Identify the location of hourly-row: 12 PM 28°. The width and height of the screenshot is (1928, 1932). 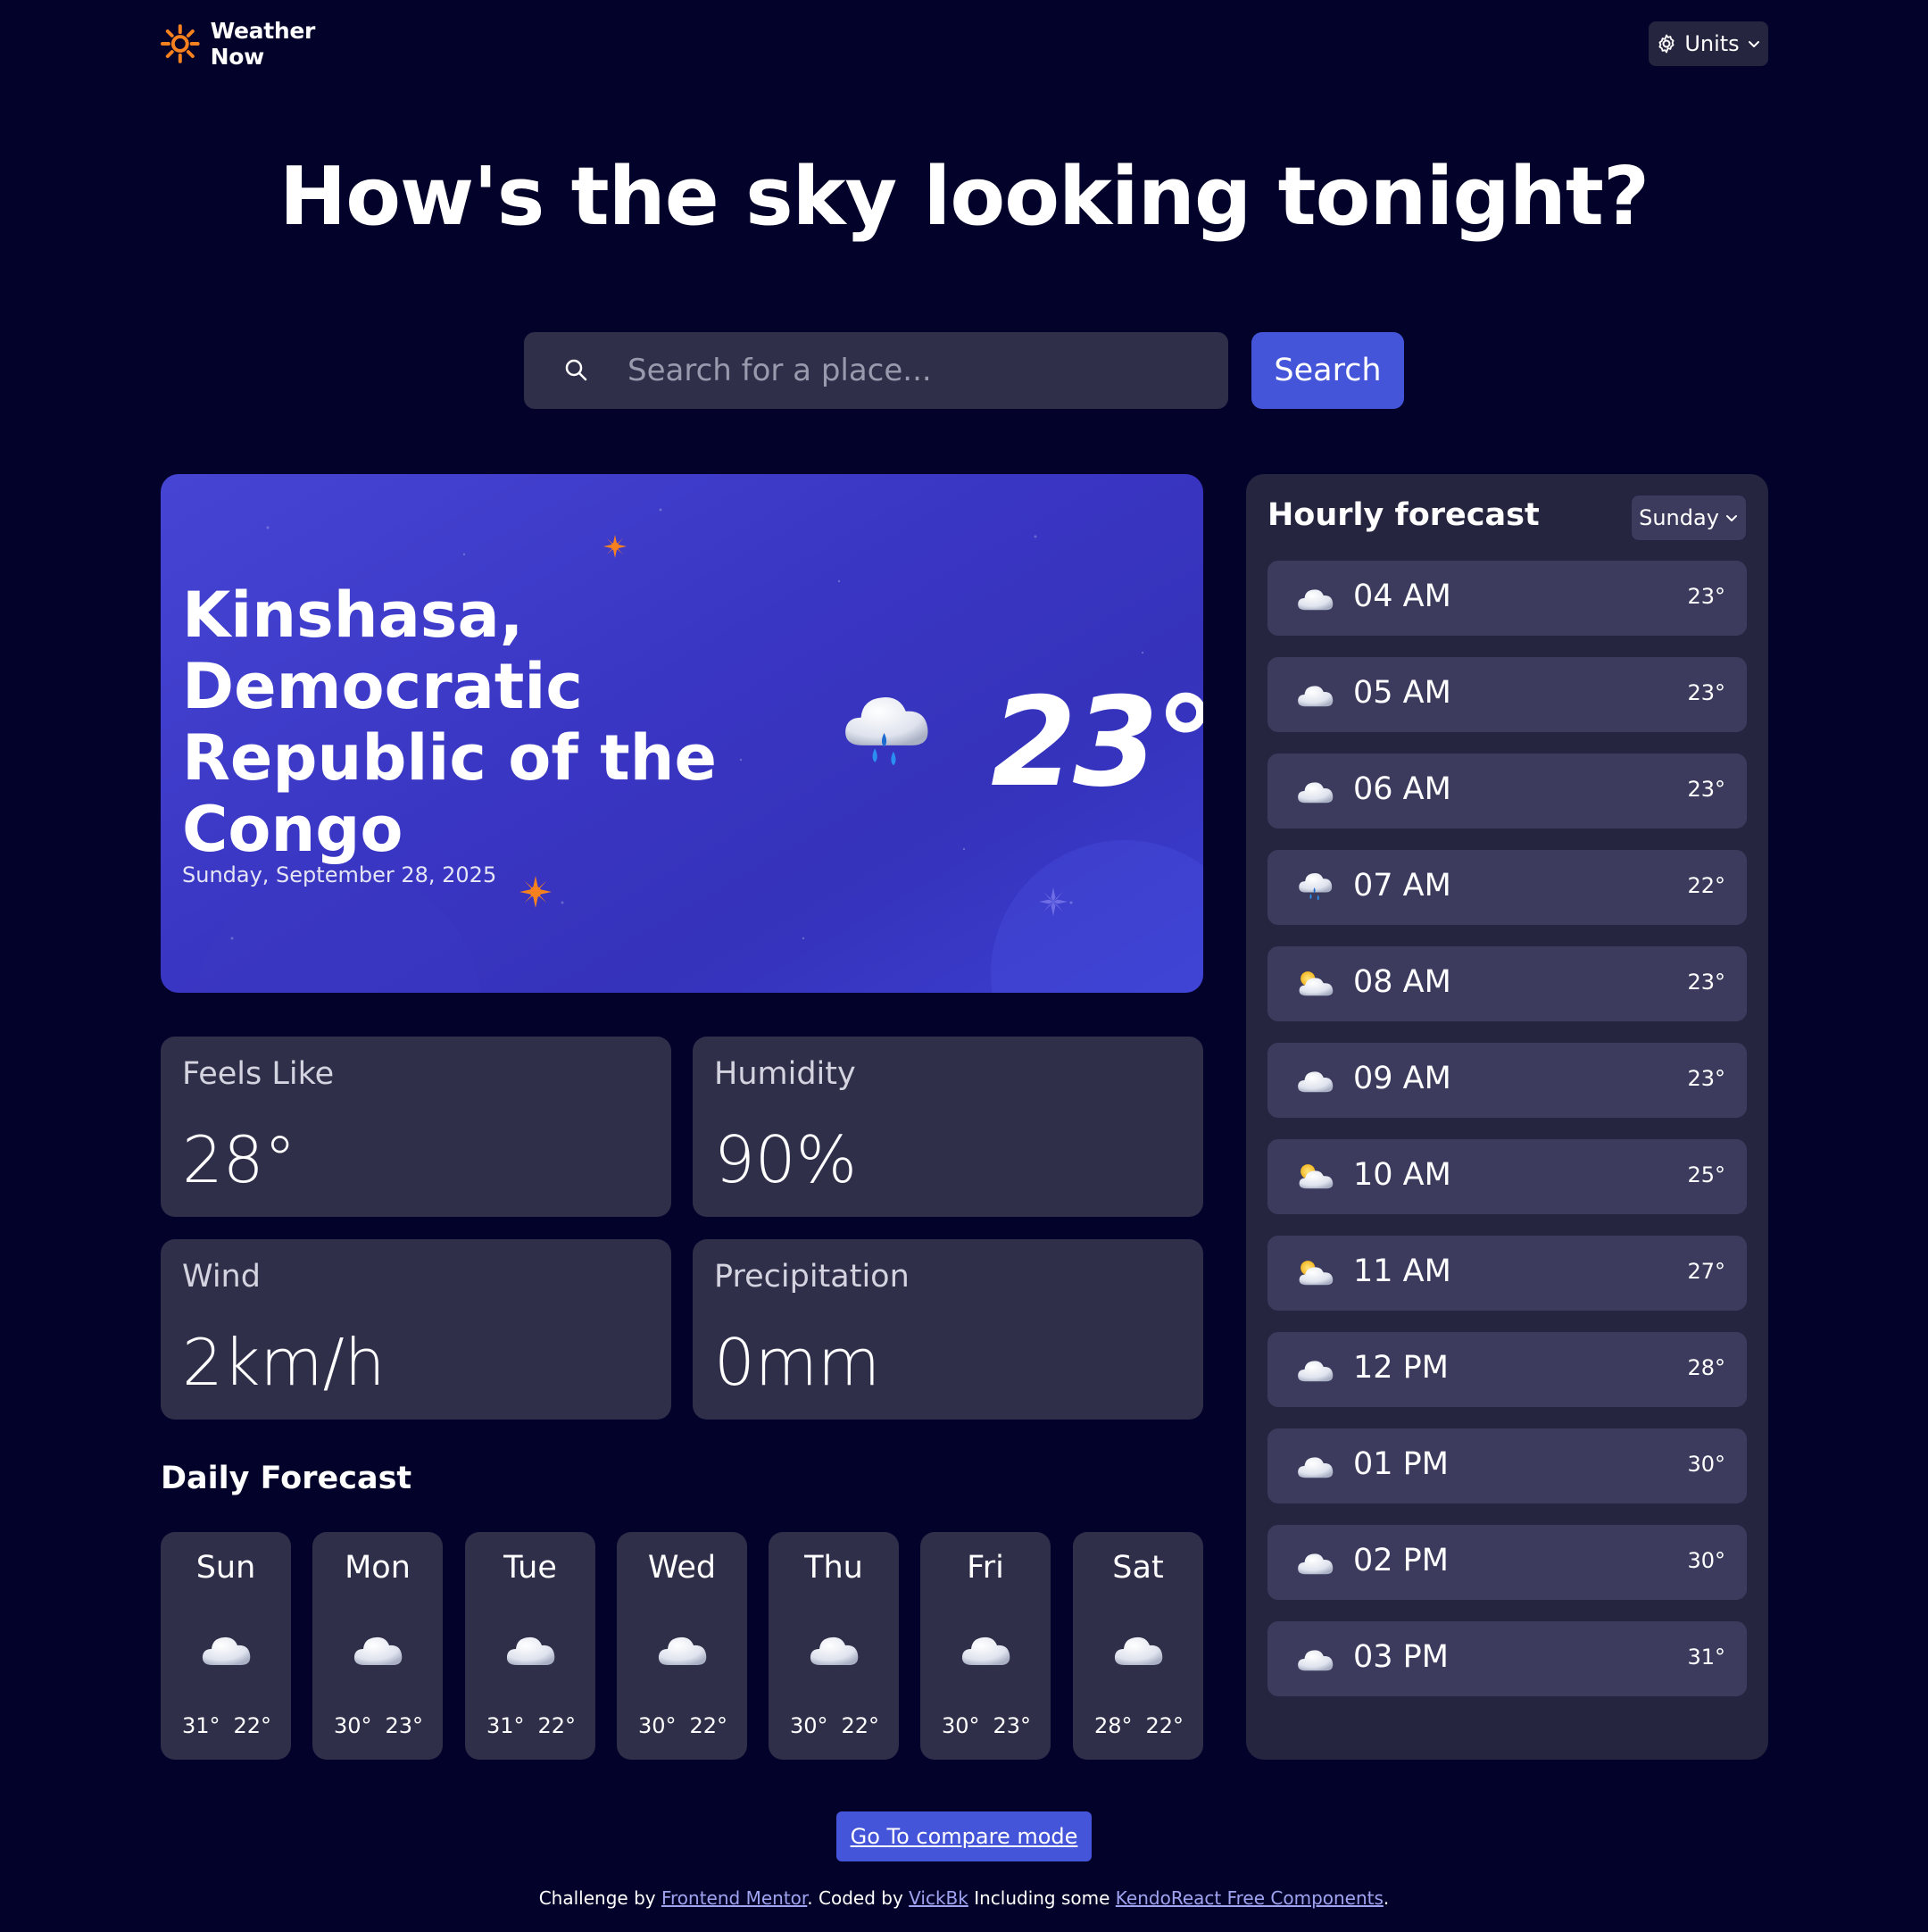
(1507, 1369).